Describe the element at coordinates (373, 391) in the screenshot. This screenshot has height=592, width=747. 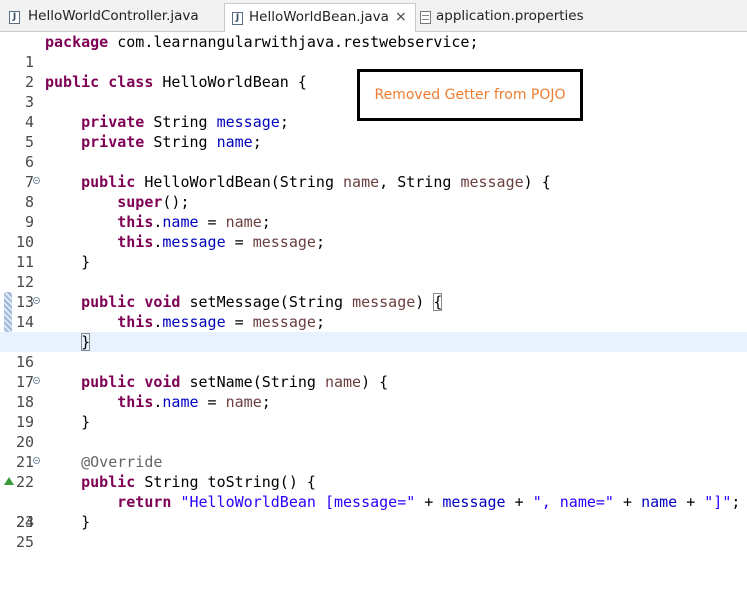
I see `code-line: 18 public void setName(String name) {` at that location.